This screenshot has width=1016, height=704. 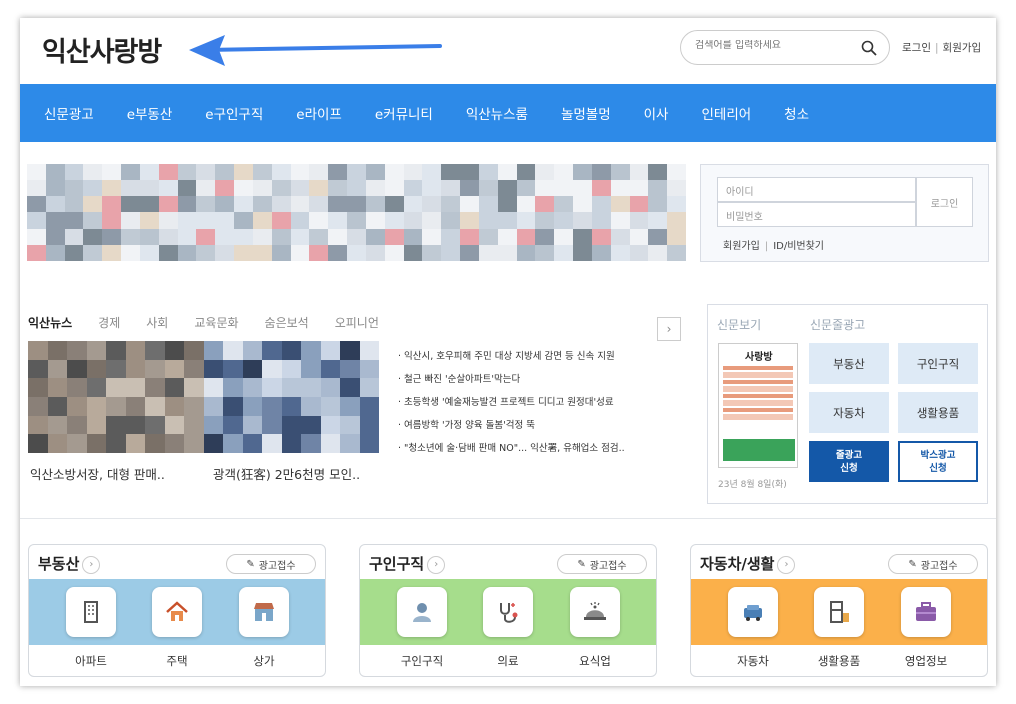 I want to click on nav-item: e커뮤니티, so click(x=404, y=113).